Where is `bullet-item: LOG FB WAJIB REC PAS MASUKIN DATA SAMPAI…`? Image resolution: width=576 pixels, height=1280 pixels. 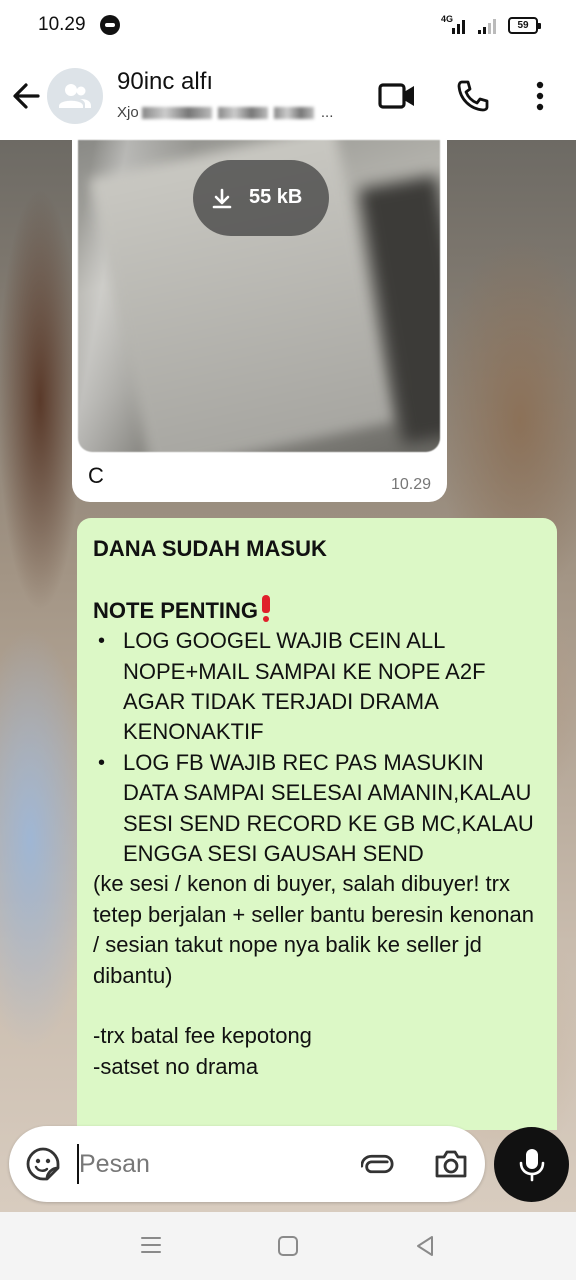
bullet-item: LOG FB WAJIB REC PAS MASUKIN DATA SAMPAI… is located at coordinates (317, 809).